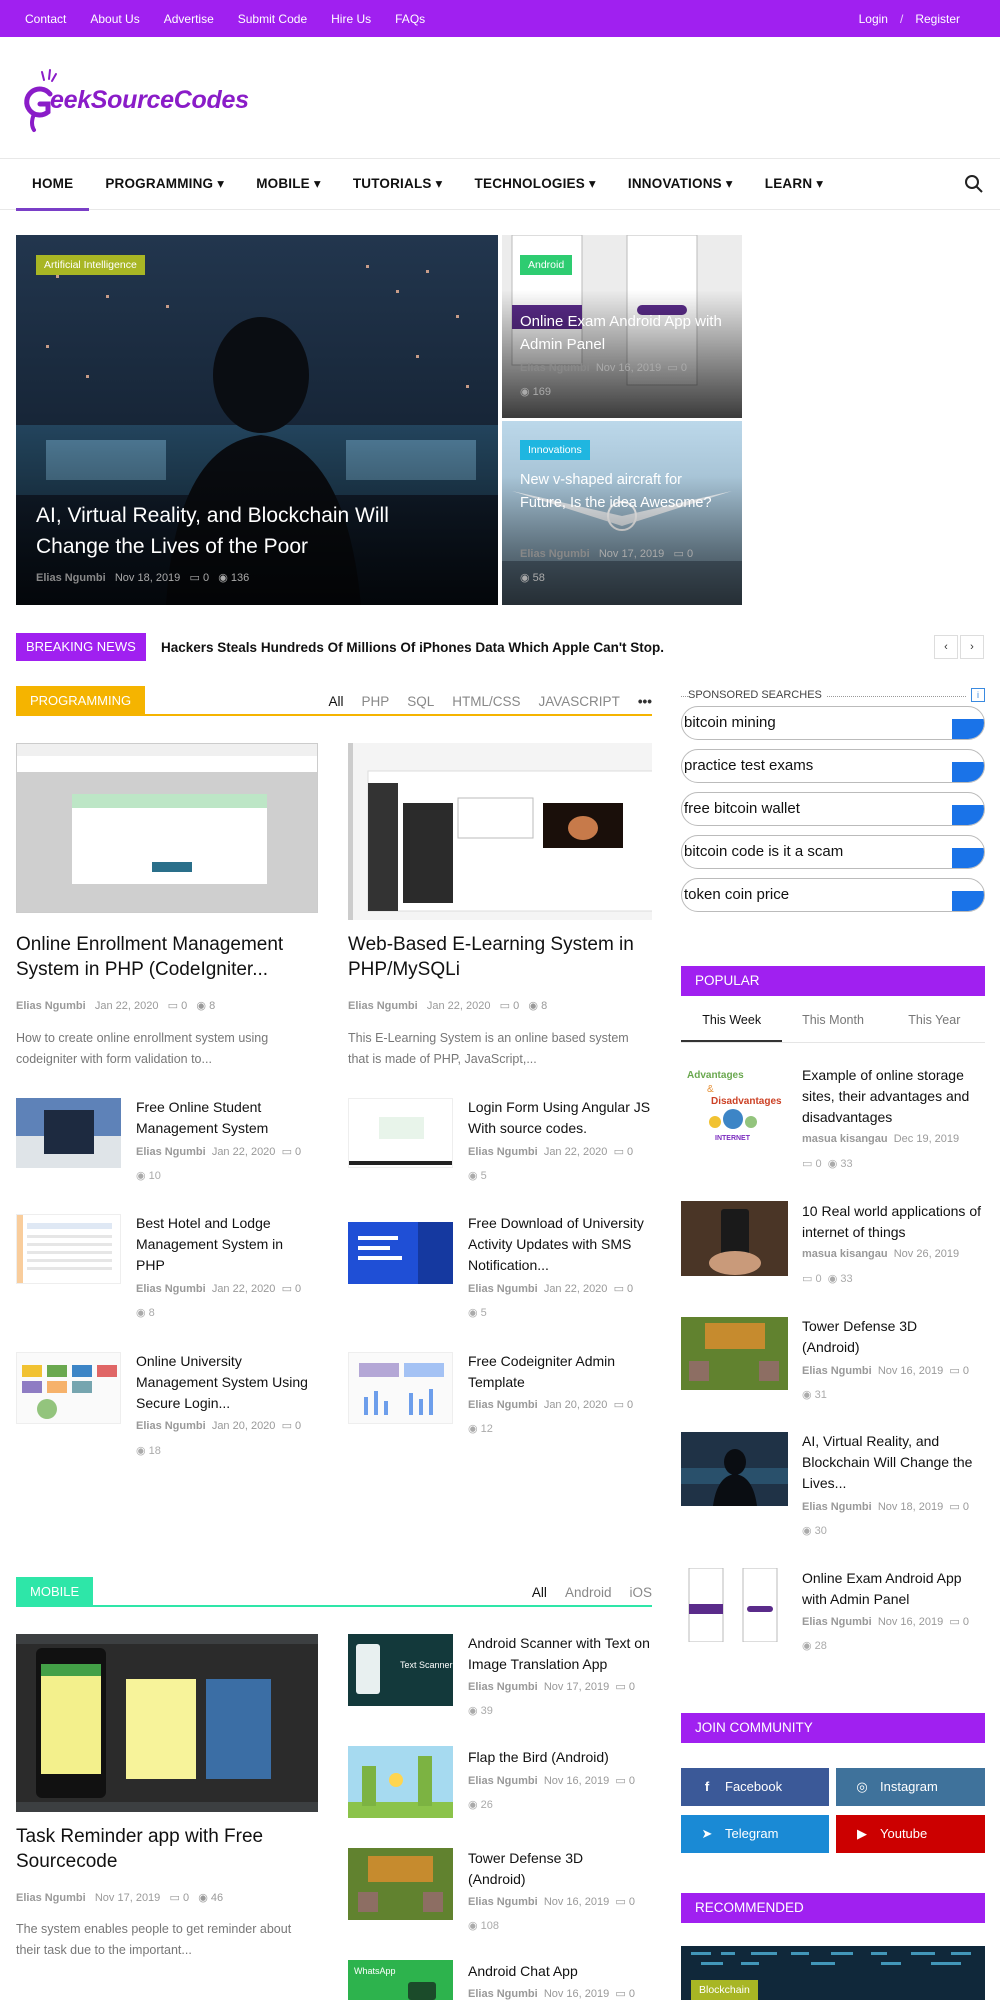 This screenshot has height=2000, width=1000. What do you see at coordinates (755, 1787) in the screenshot?
I see `facebook-button: f Facebook` at bounding box center [755, 1787].